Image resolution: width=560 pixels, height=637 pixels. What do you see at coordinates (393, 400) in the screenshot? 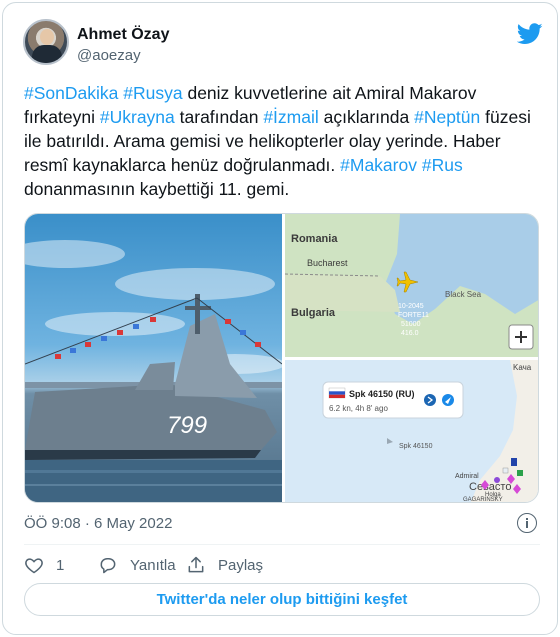
I see `vessel-popup: Spk 46150 (RU) 6.2 kn, 4h 8' ago` at bounding box center [393, 400].